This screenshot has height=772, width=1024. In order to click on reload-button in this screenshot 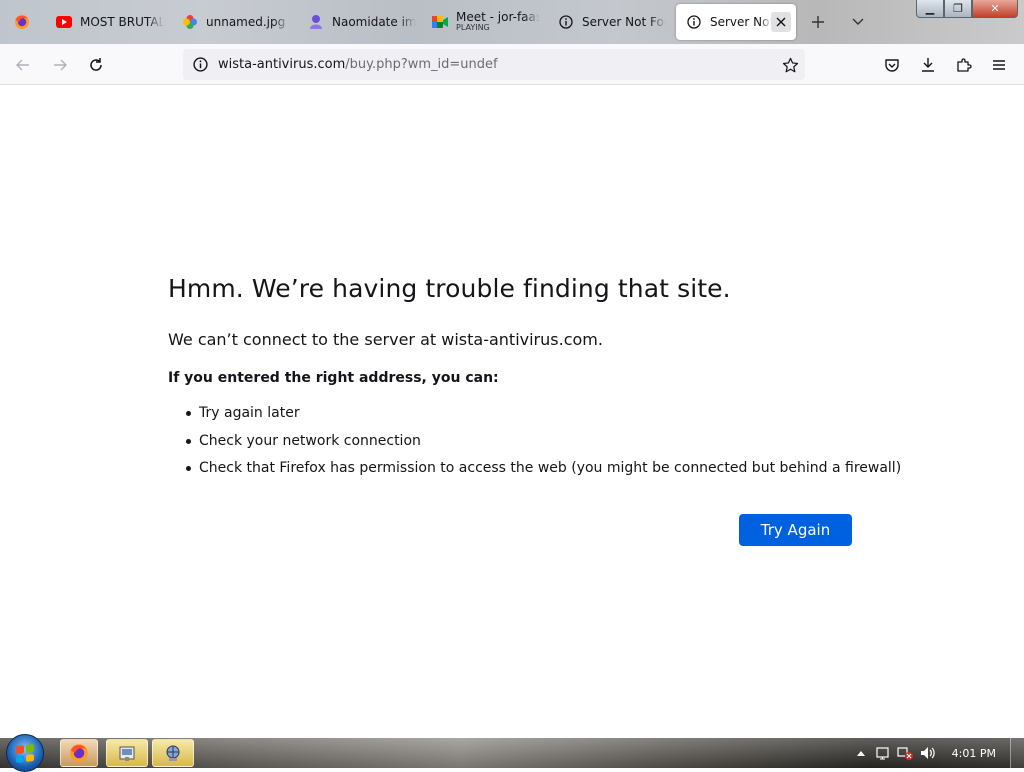, I will do `click(96, 65)`.